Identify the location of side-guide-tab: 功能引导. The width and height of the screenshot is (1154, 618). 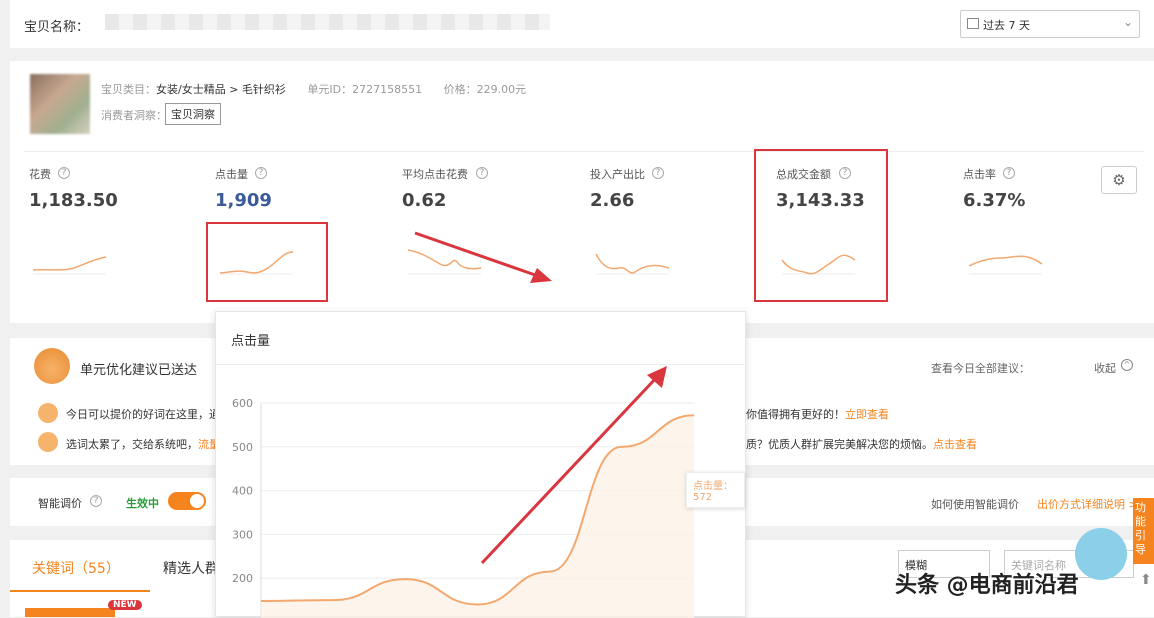
(1143, 531).